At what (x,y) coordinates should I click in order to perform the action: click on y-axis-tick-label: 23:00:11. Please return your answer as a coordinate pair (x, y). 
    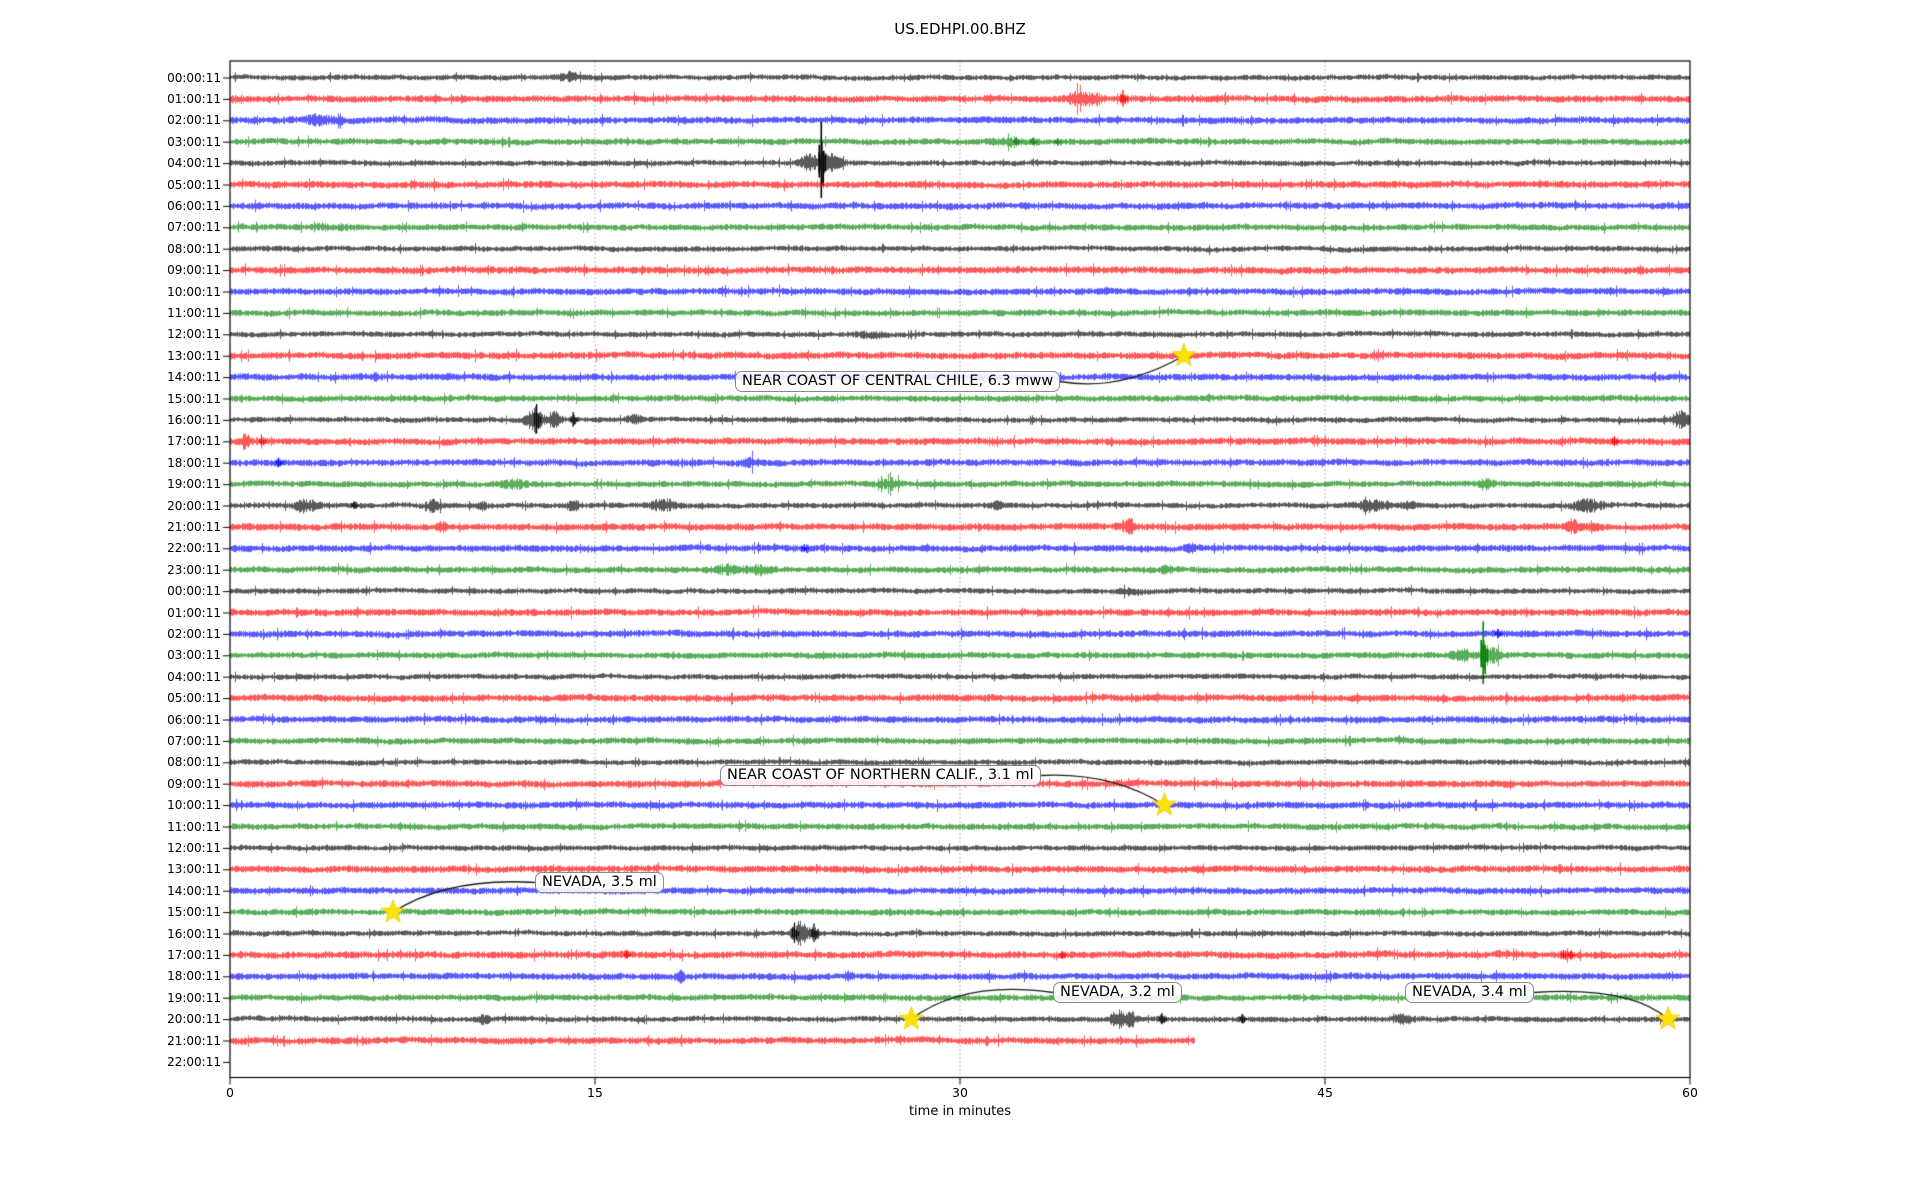
    Looking at the image, I should click on (194, 569).